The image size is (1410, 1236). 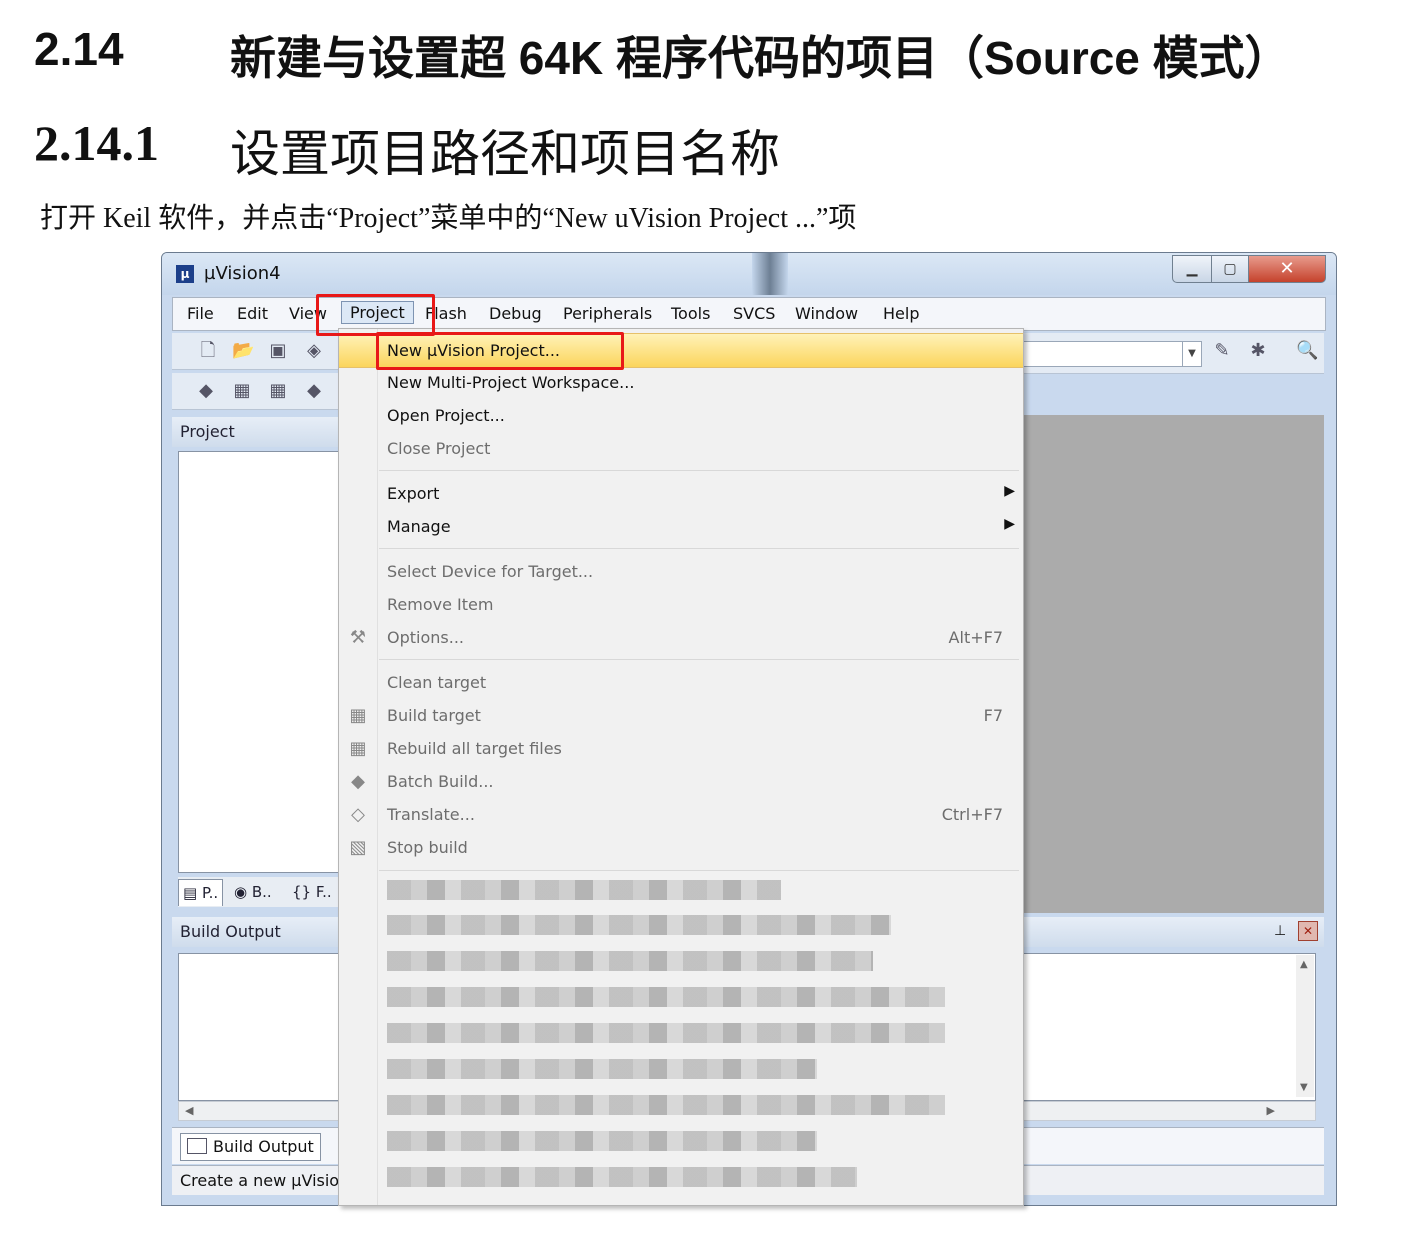 I want to click on menu-item-translate: ◇ Translate... Ctrl+F7, so click(x=681, y=814).